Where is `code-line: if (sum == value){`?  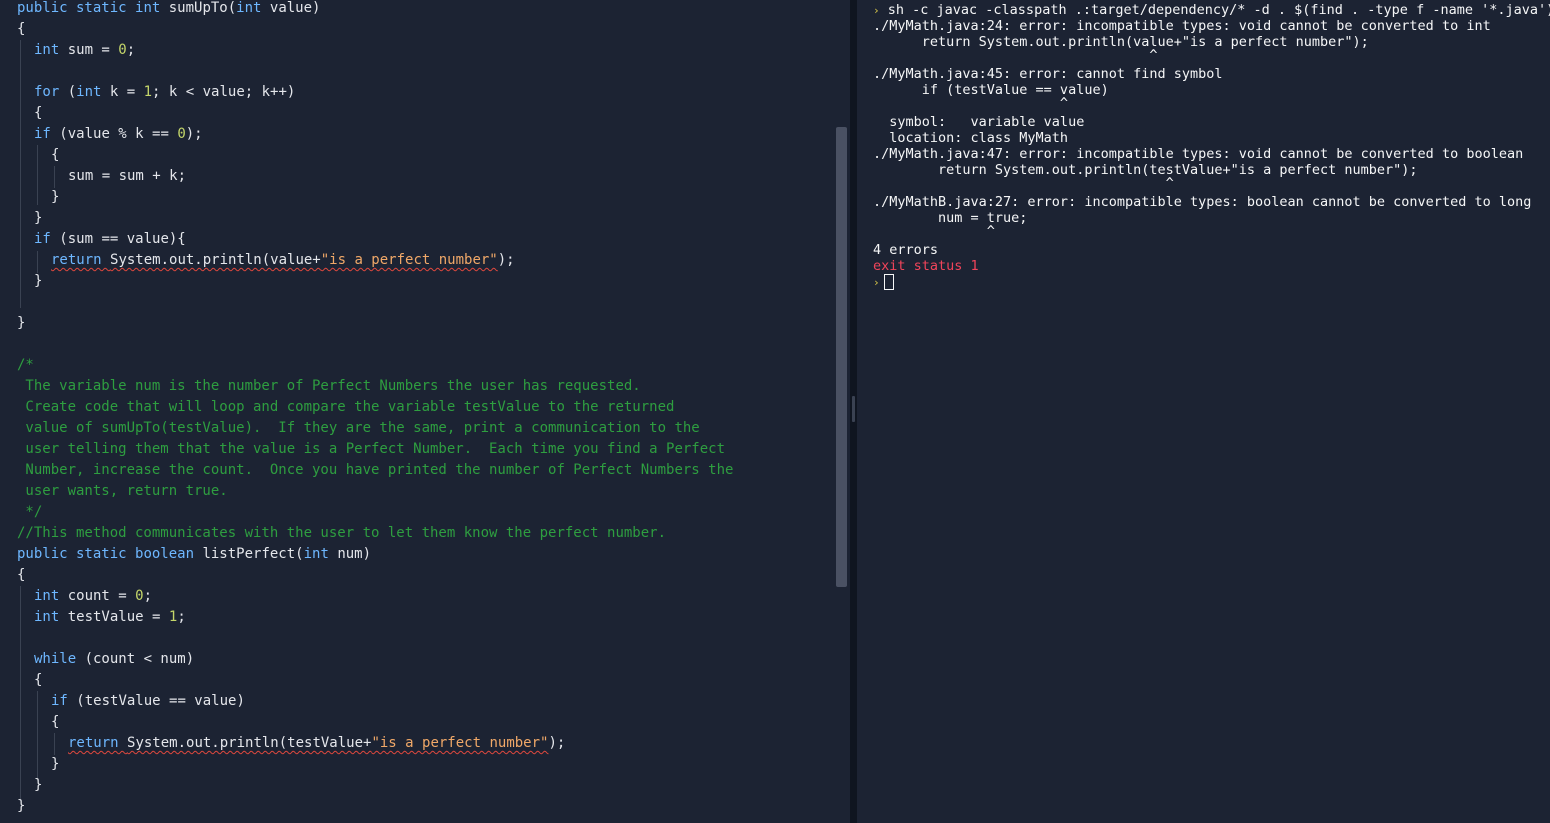
code-line: if (sum == value){ is located at coordinates (110, 239).